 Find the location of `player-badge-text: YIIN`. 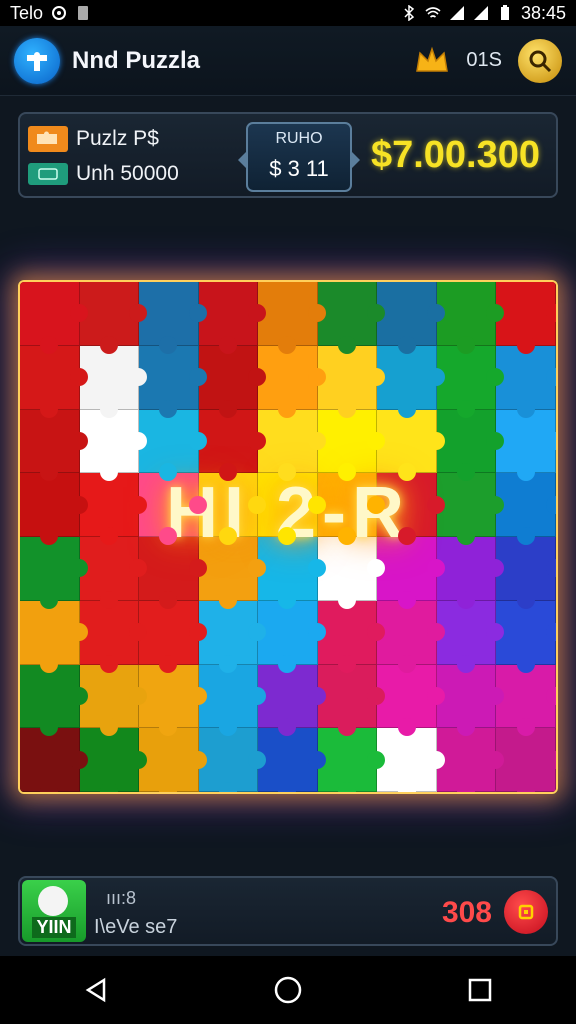

player-badge-text: YIIN is located at coordinates (54, 927).